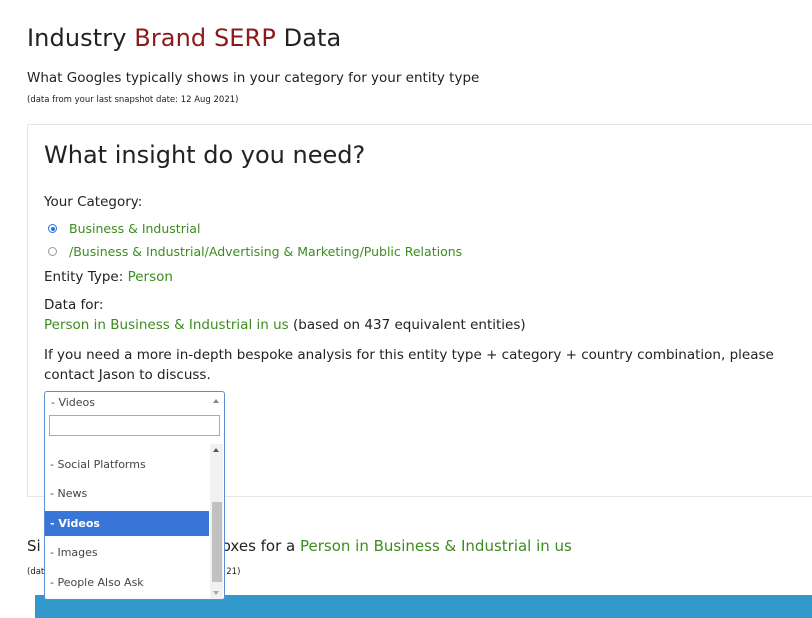 This screenshot has height=618, width=812. I want to click on title-suffix: Data, so click(308, 38).